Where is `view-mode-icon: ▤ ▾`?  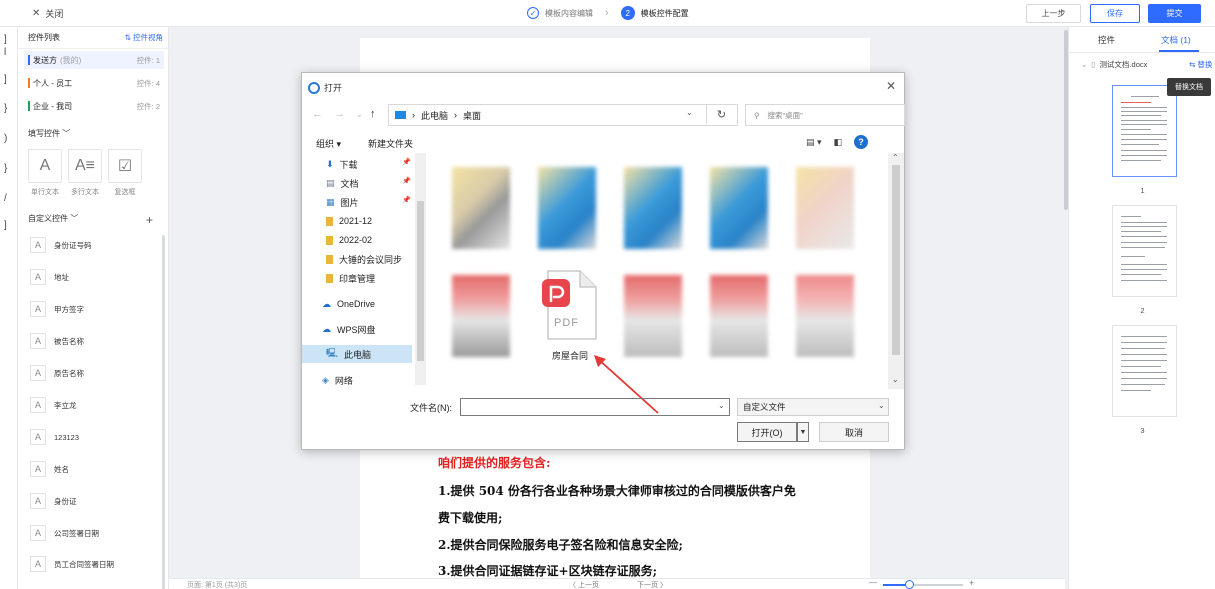 view-mode-icon: ▤ ▾ is located at coordinates (814, 142).